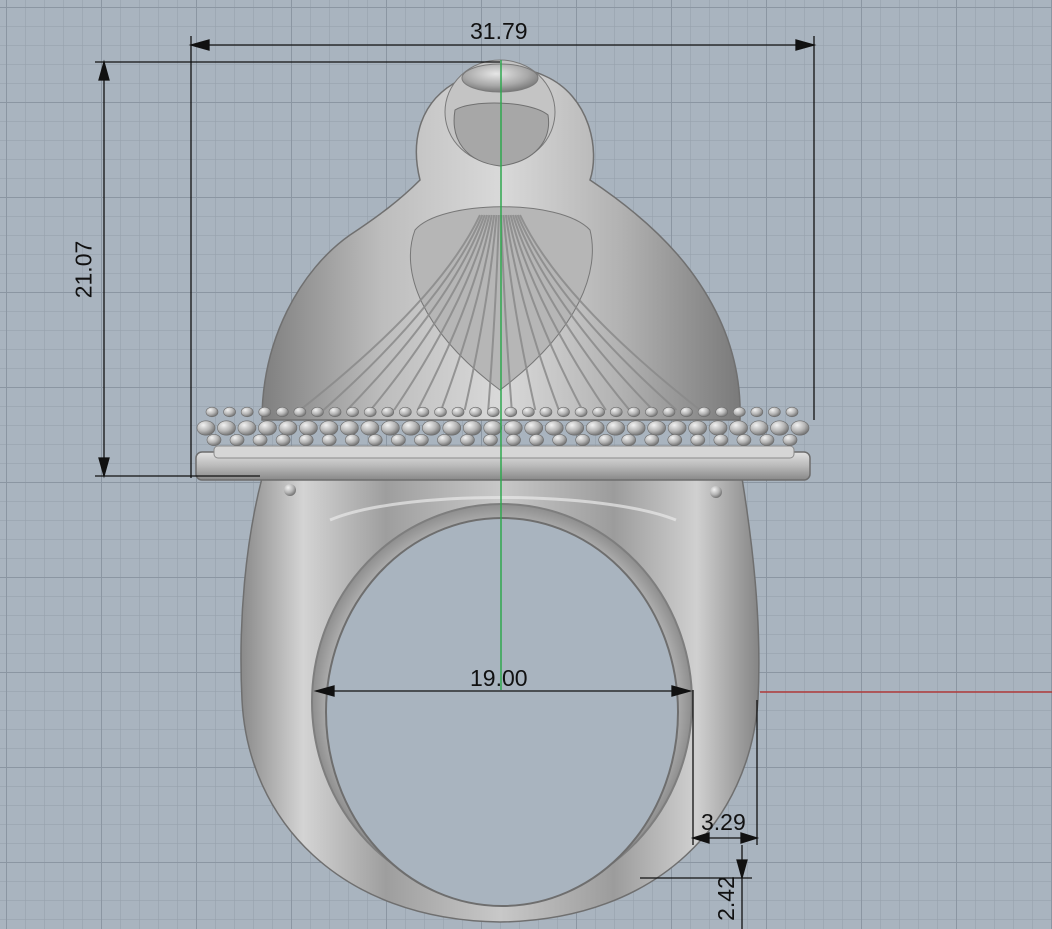  What do you see at coordinates (499, 678) in the screenshot?
I see `inner-diameter-dimension: 19.00` at bounding box center [499, 678].